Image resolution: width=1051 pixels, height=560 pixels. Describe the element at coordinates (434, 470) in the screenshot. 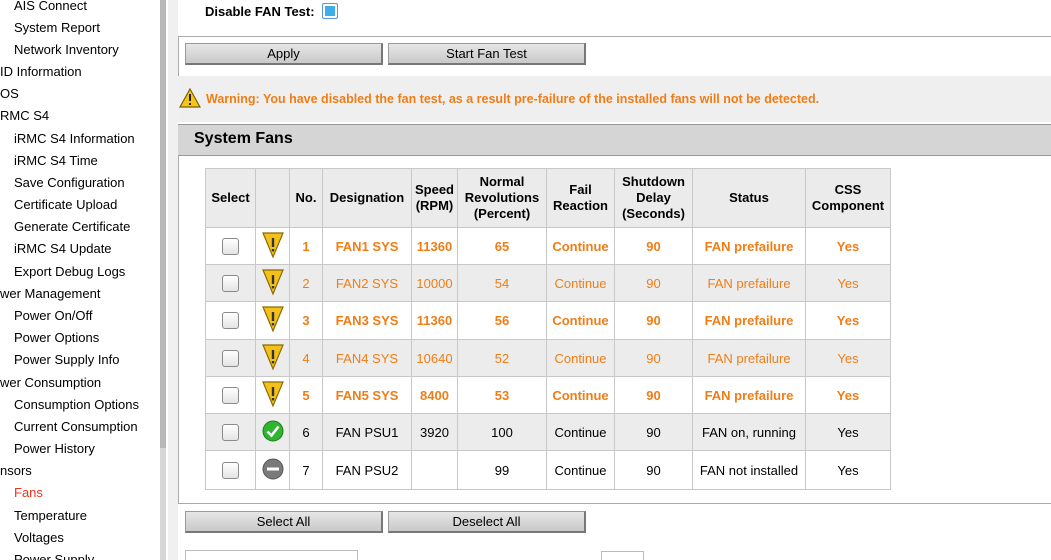

I see `fan-speed` at that location.